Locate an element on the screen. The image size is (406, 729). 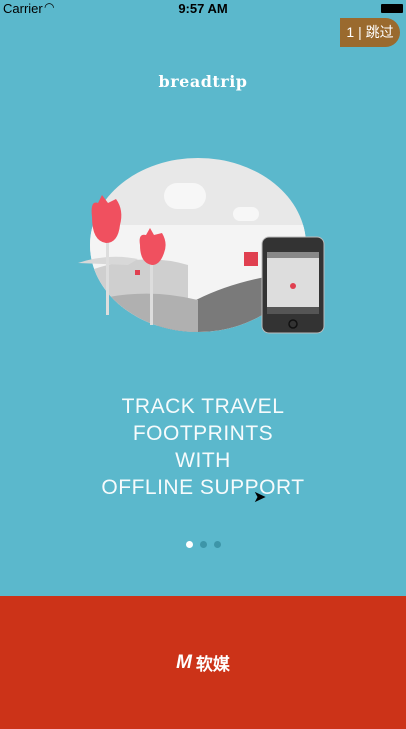
footer-brand: 软媒 is located at coordinates (212, 664).